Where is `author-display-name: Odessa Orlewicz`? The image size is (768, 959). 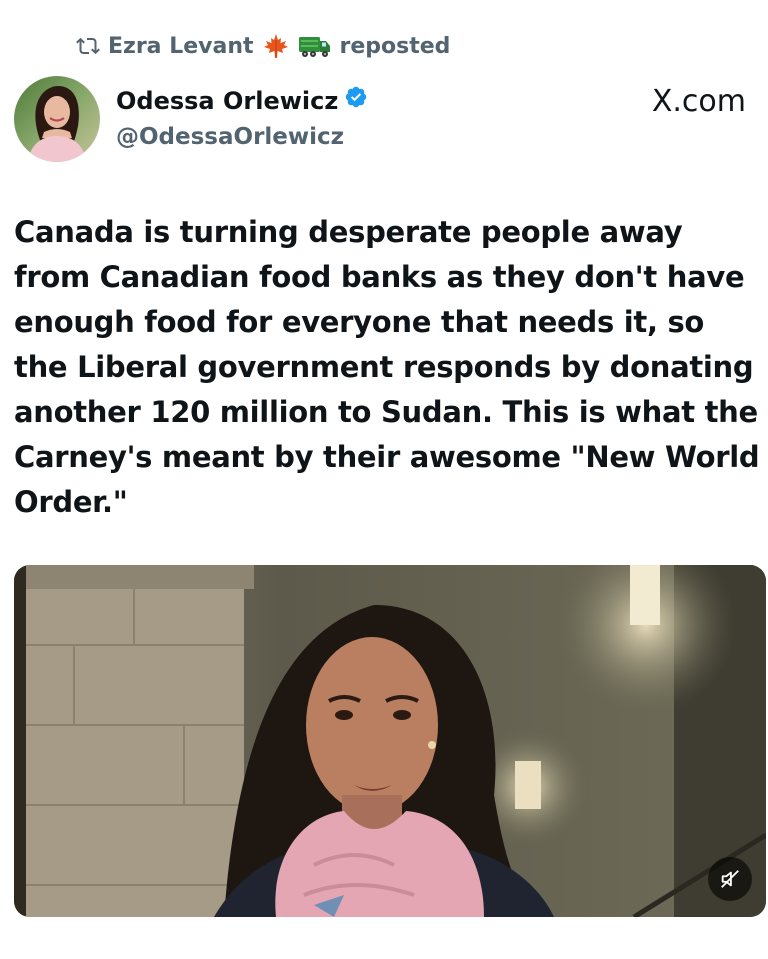 author-display-name: Odessa Orlewicz is located at coordinates (227, 101).